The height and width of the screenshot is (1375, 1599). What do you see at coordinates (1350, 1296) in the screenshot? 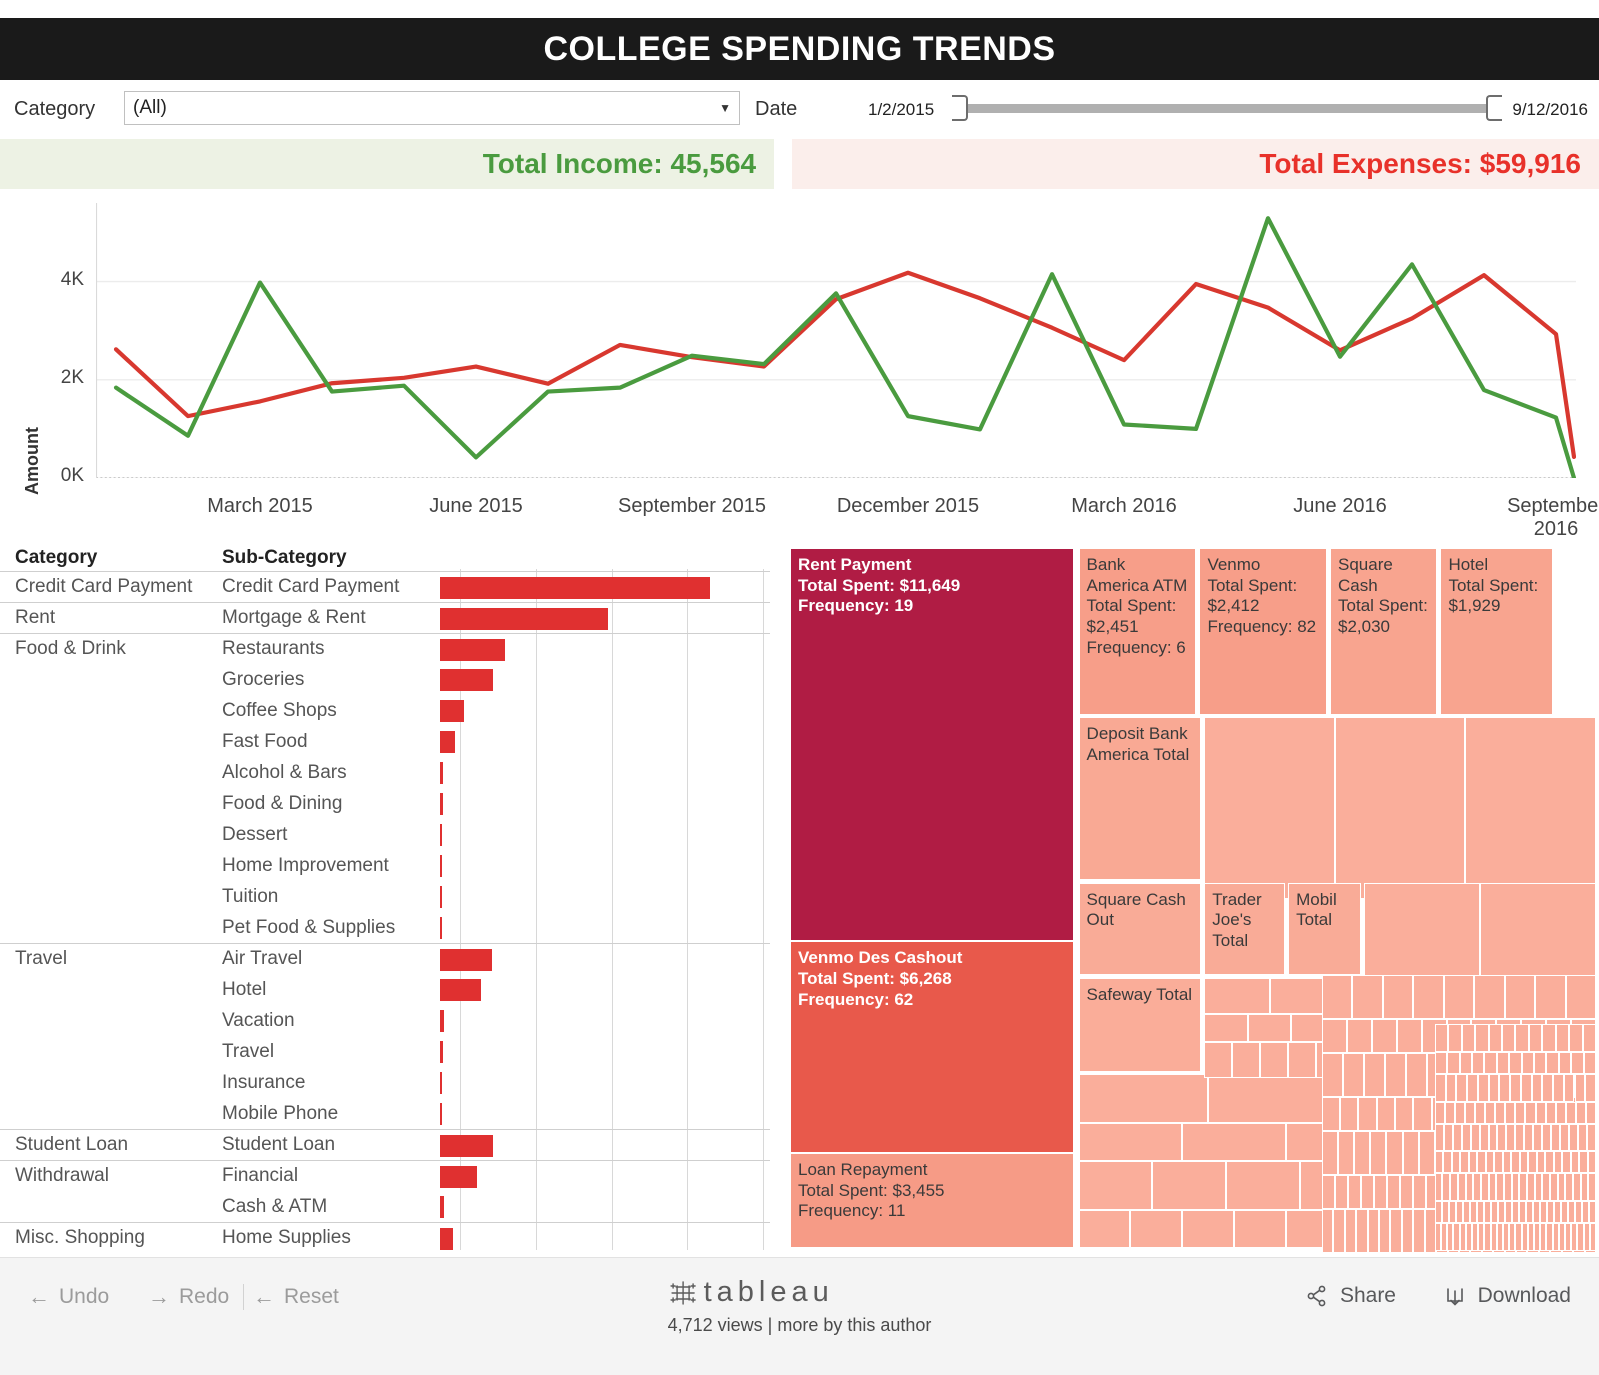
I see `share-button: Share` at bounding box center [1350, 1296].